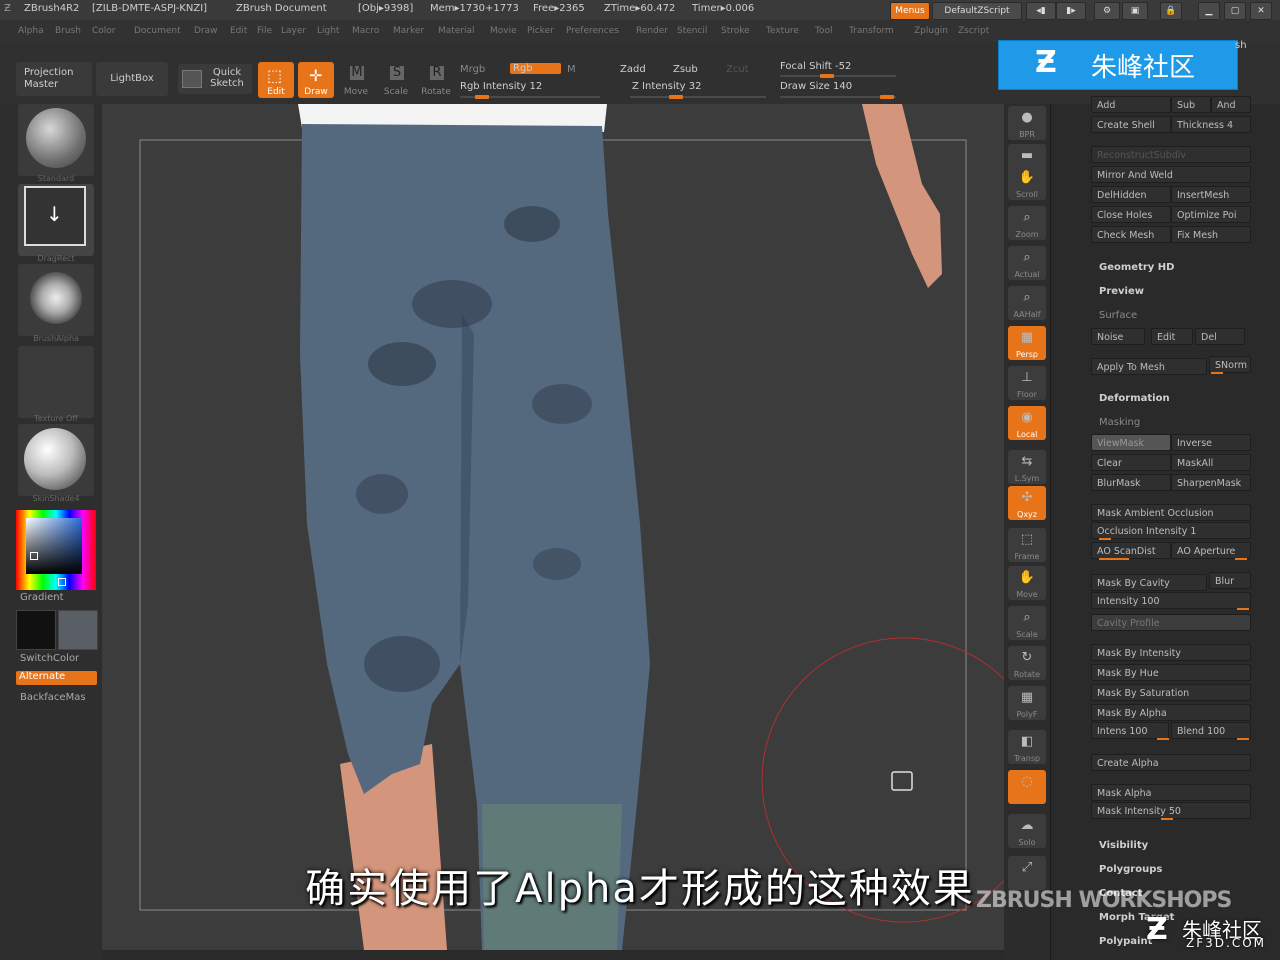 Image resolution: width=1280 pixels, height=960 pixels. What do you see at coordinates (692, 31) in the screenshot?
I see `menu-stencil: Stencil` at bounding box center [692, 31].